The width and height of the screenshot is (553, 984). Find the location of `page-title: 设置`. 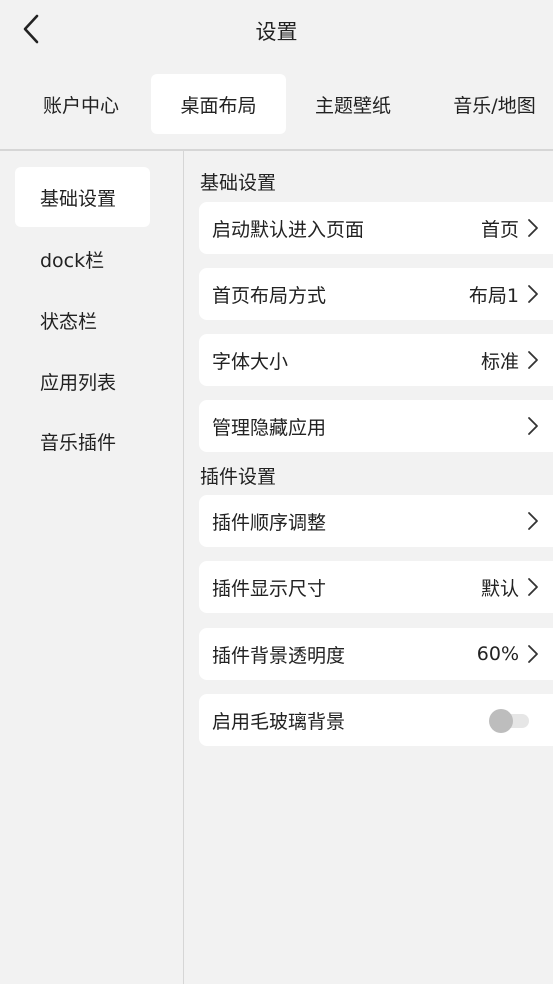

page-title: 设置 is located at coordinates (276, 32).